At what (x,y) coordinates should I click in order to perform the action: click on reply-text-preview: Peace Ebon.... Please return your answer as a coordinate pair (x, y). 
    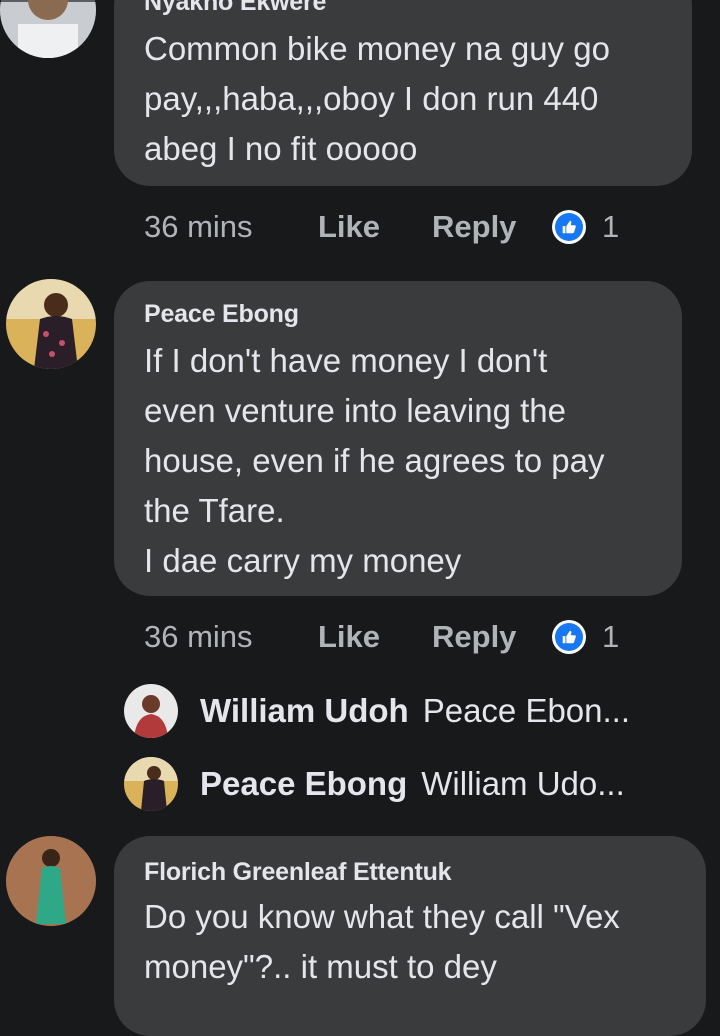
    Looking at the image, I should click on (526, 710).